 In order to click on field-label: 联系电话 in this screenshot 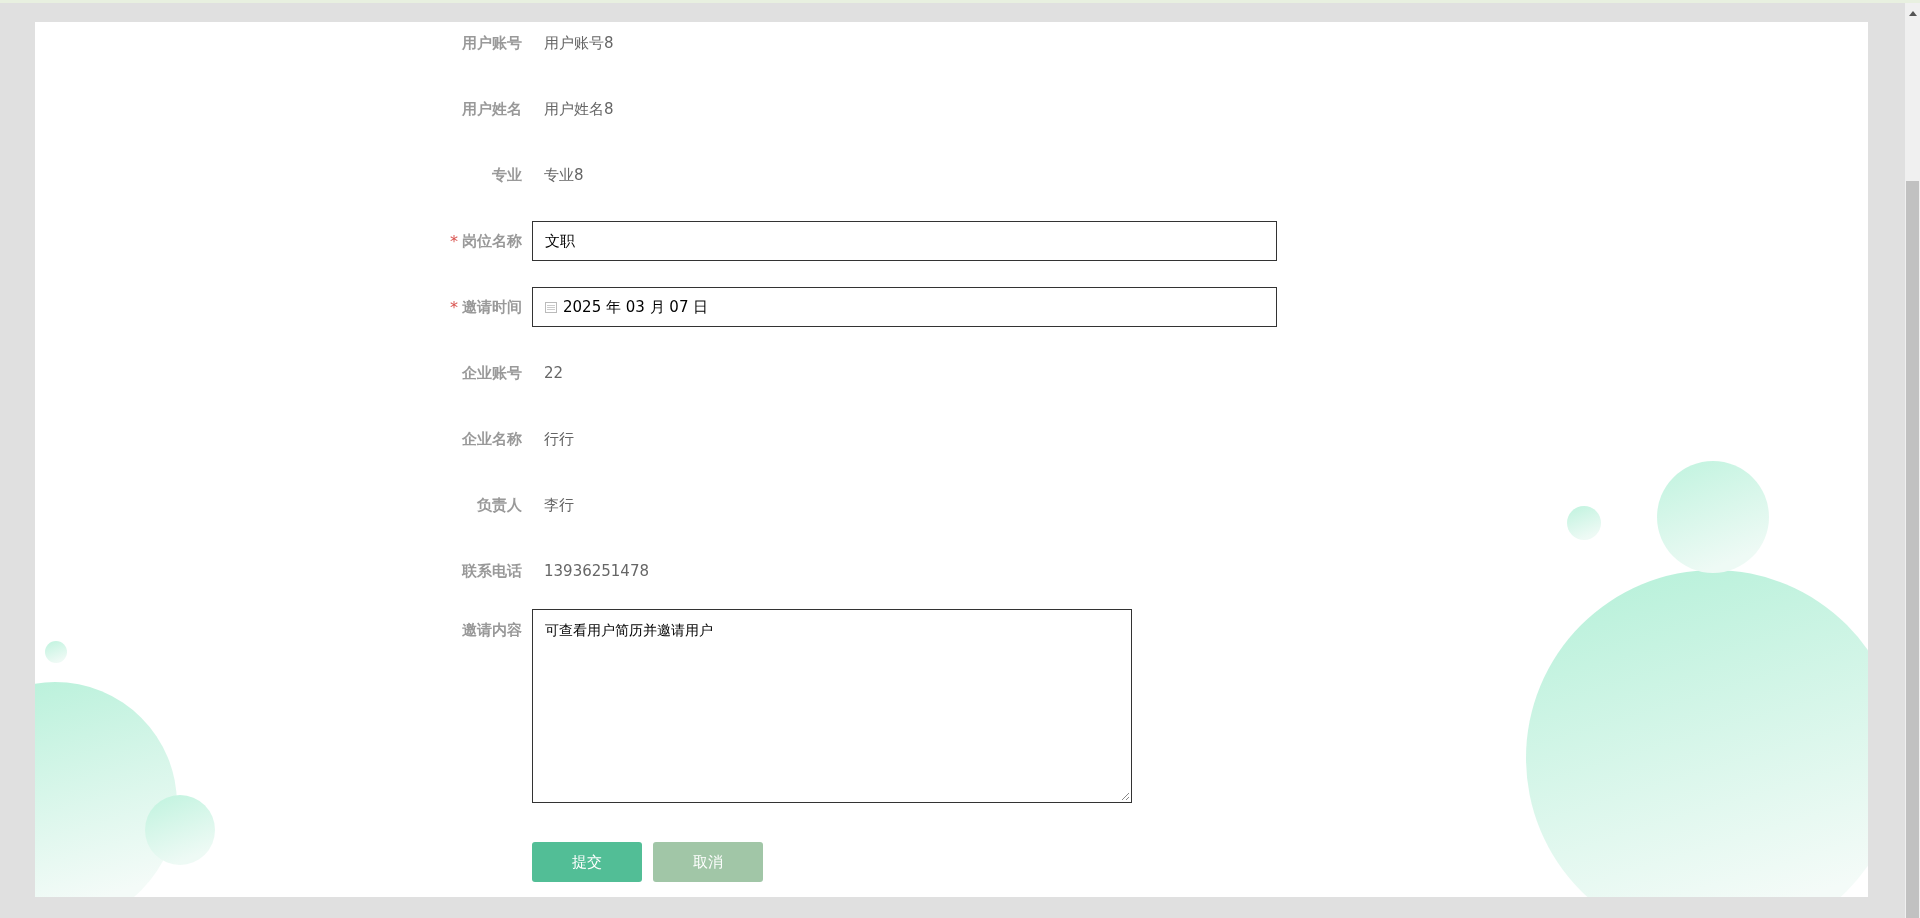, I will do `click(492, 571)`.